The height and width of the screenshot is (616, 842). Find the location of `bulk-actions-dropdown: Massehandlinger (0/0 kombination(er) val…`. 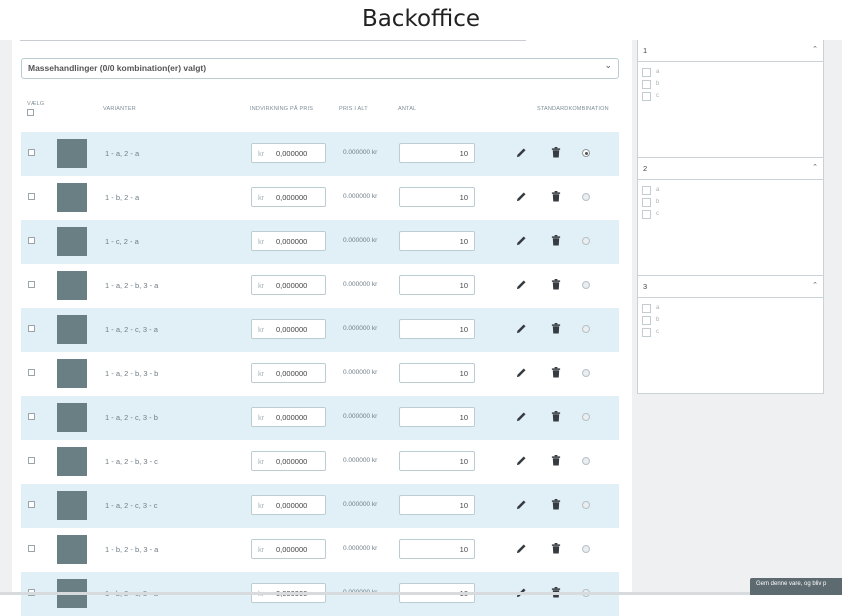

bulk-actions-dropdown: Massehandlinger (0/0 kombination(er) val… is located at coordinates (320, 68).